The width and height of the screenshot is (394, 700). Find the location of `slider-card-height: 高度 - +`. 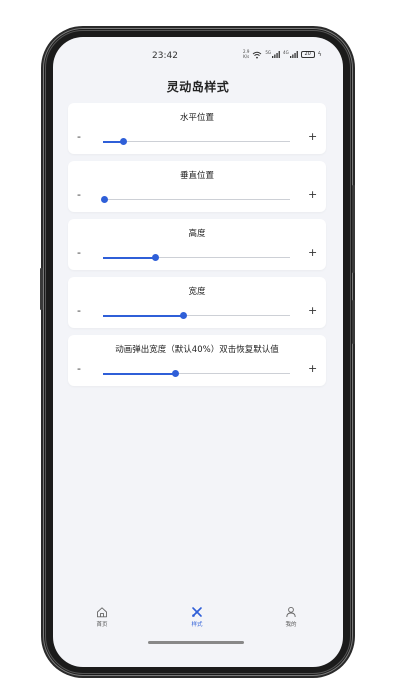

slider-card-height: 高度 - + is located at coordinates (197, 244).